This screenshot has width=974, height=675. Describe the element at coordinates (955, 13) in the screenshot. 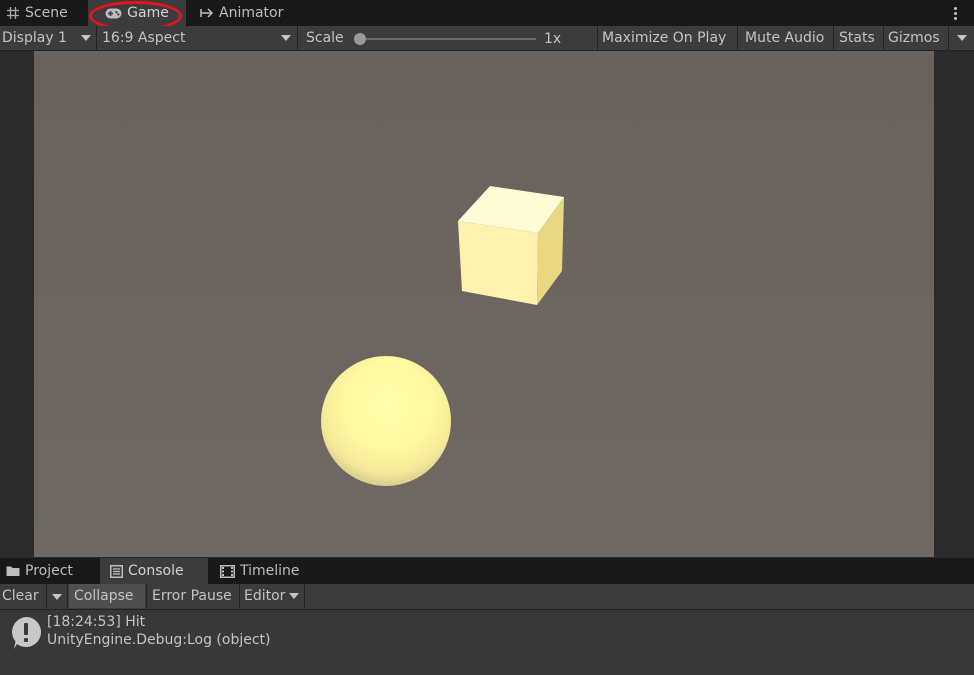

I see `more-options-icon` at that location.